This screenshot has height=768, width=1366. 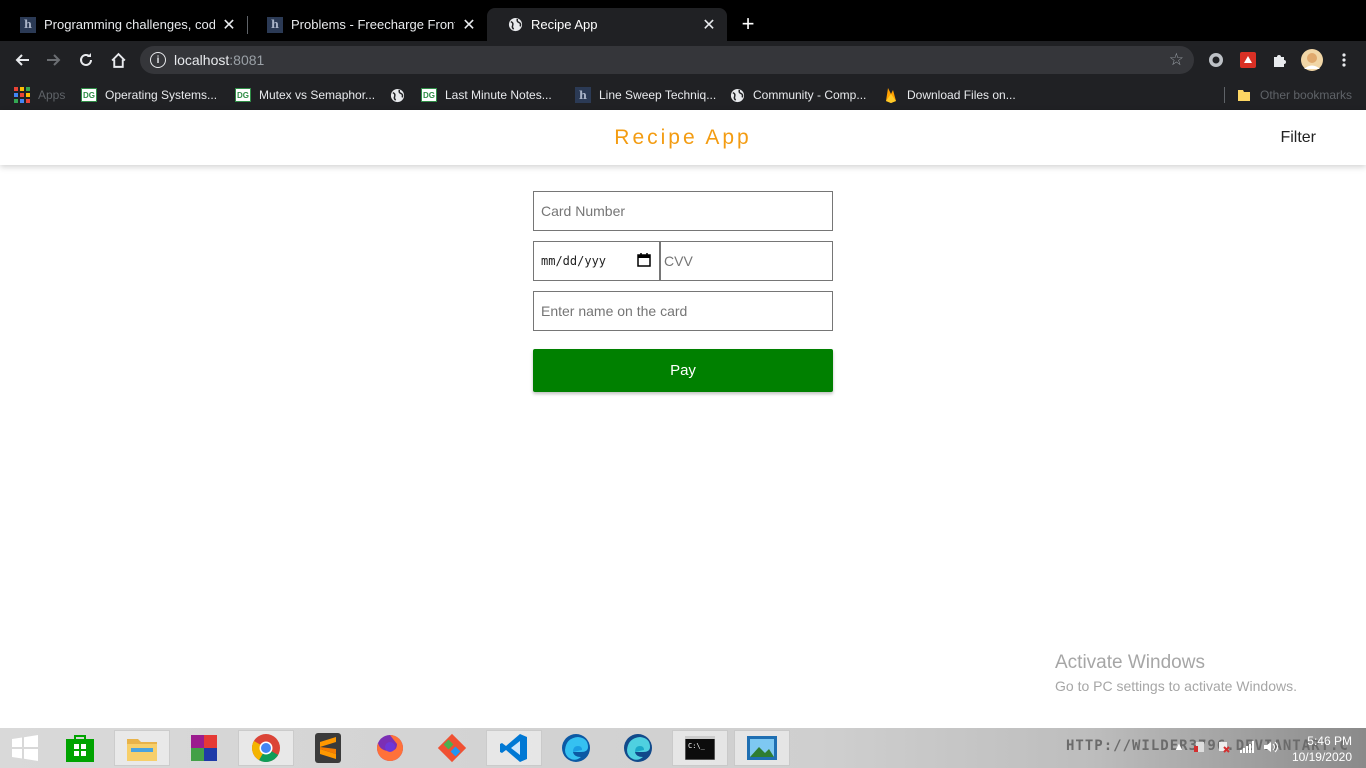 What do you see at coordinates (80, 748) in the screenshot?
I see `store-icon` at bounding box center [80, 748].